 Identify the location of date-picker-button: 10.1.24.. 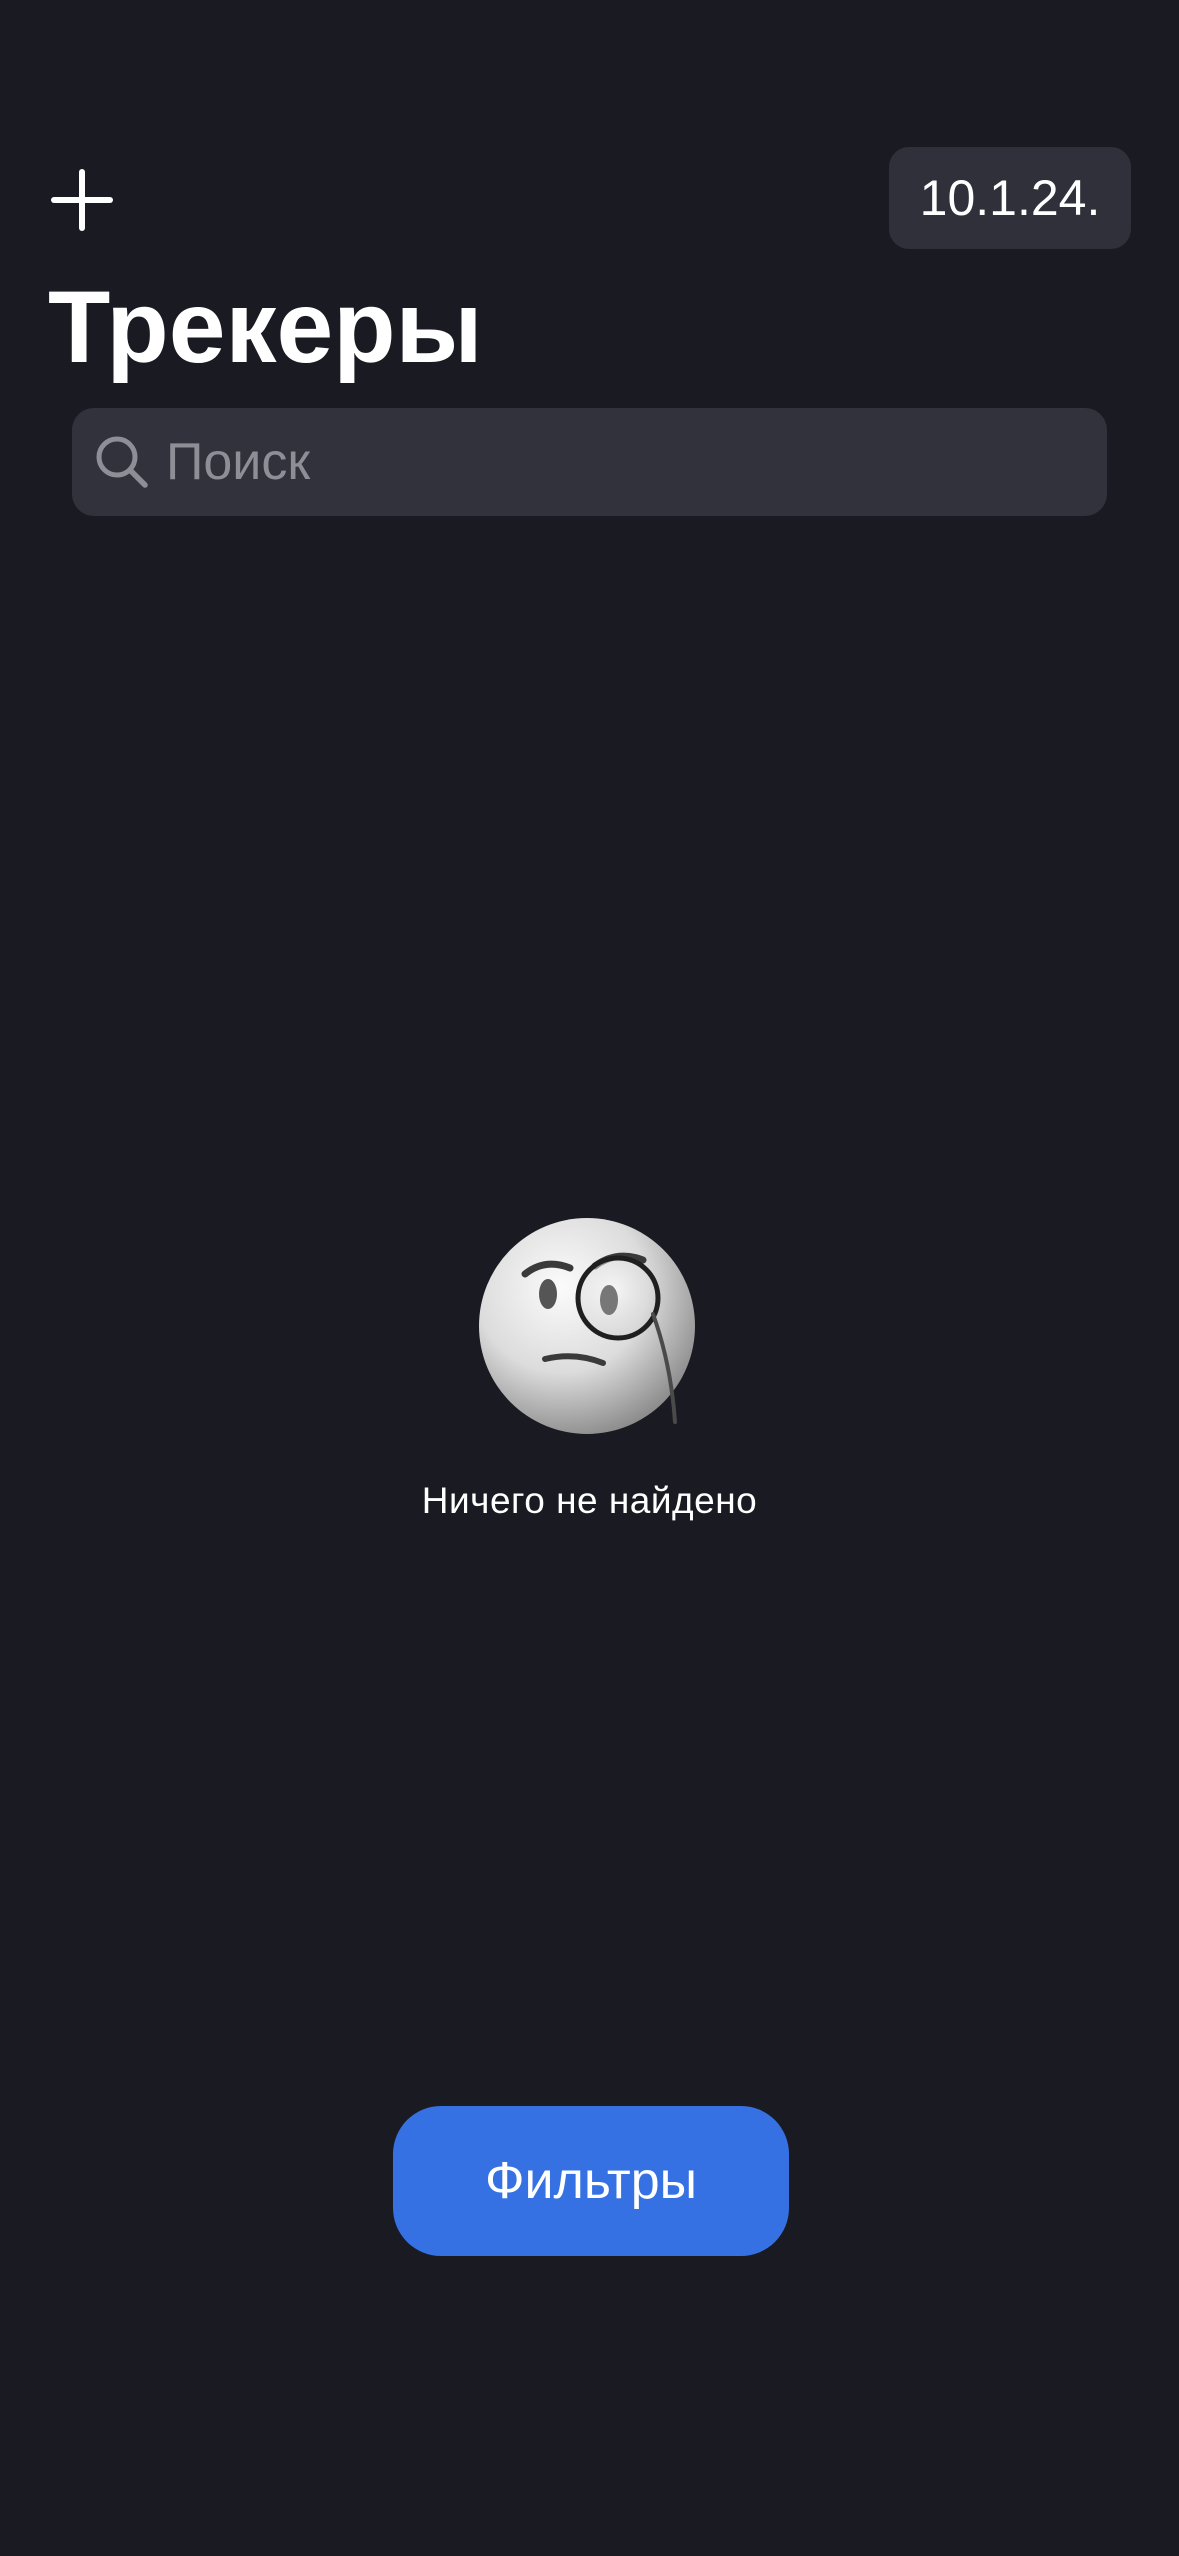
(1010, 198).